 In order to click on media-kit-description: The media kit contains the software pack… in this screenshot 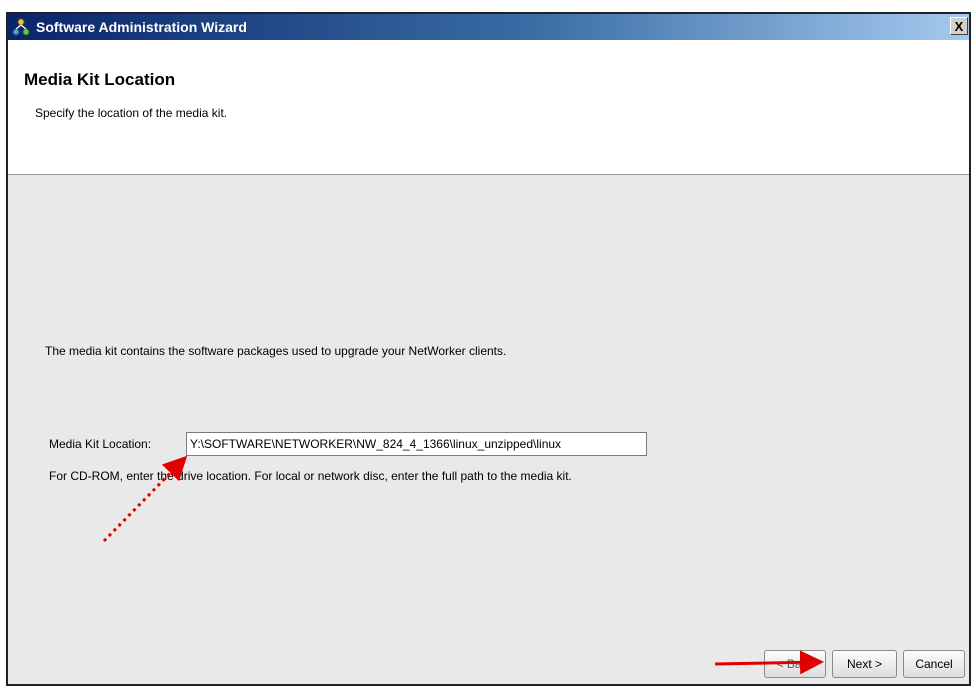, I will do `click(276, 351)`.